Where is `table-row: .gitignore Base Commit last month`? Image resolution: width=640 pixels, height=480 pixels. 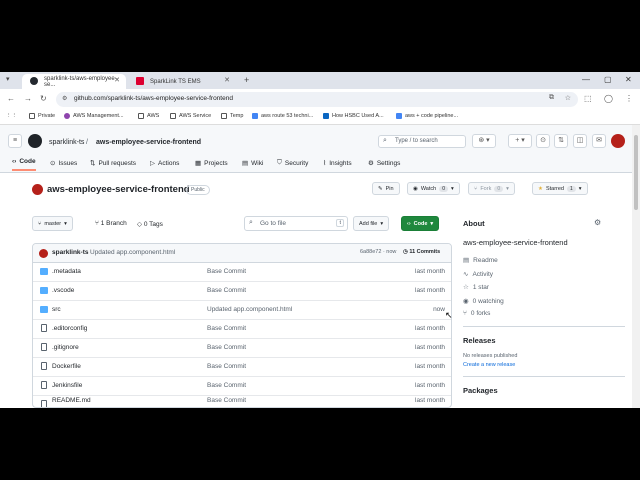
table-row: .gitignore Base Commit last month is located at coordinates (242, 348).